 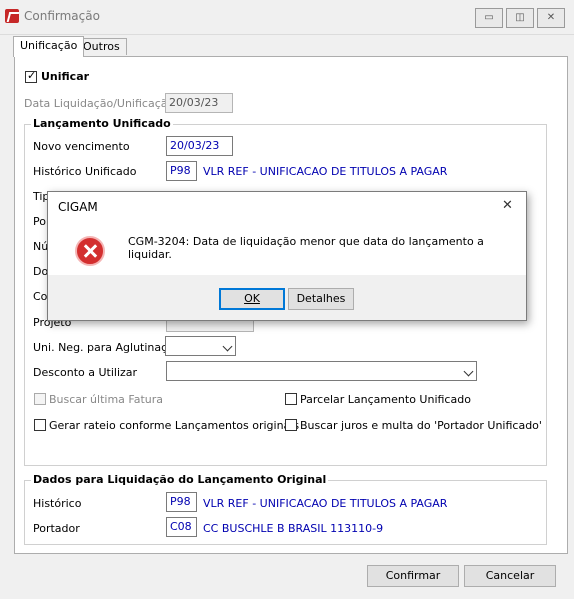 I want to click on dialog-close-button: ✕, so click(x=507, y=205).